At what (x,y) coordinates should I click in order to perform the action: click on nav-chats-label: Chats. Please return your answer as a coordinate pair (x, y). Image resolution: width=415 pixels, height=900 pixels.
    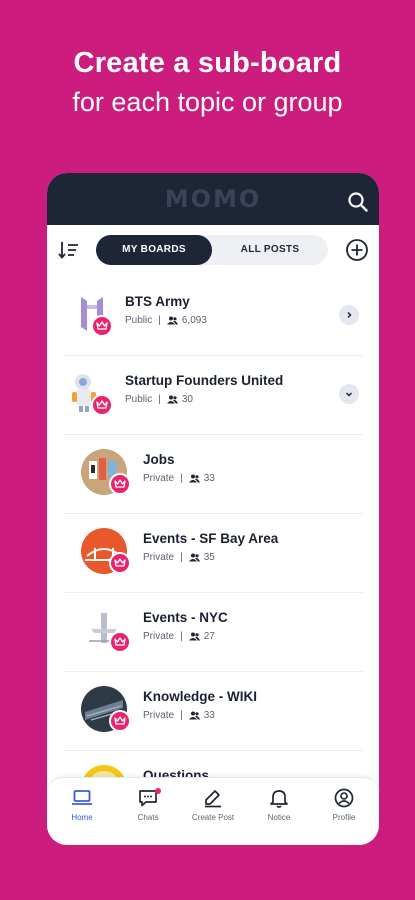
    Looking at the image, I should click on (148, 817).